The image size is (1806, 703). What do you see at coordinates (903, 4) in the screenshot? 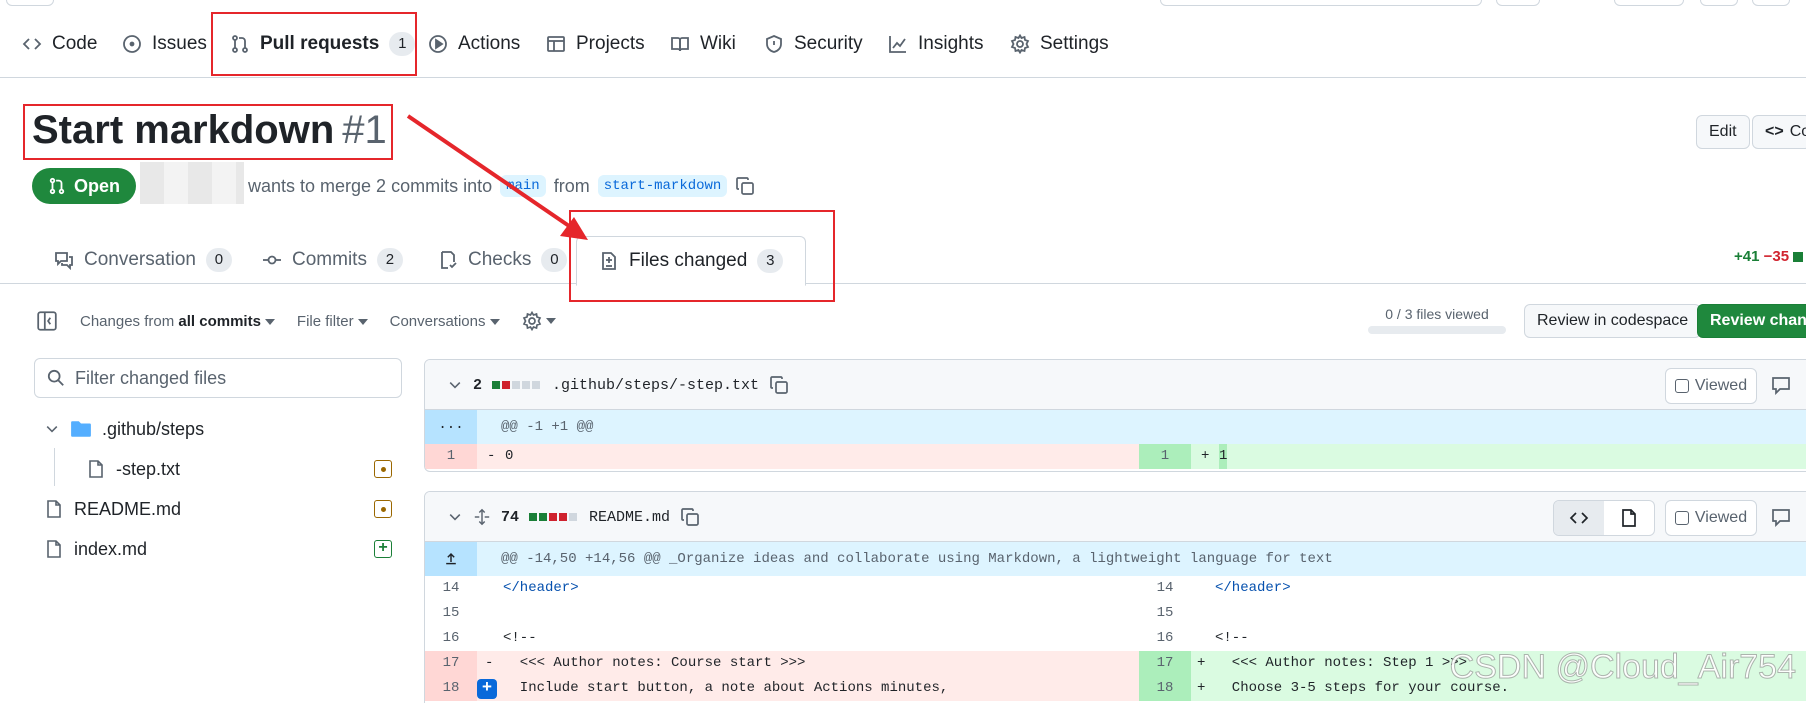
I see `top-header-clipped` at bounding box center [903, 4].